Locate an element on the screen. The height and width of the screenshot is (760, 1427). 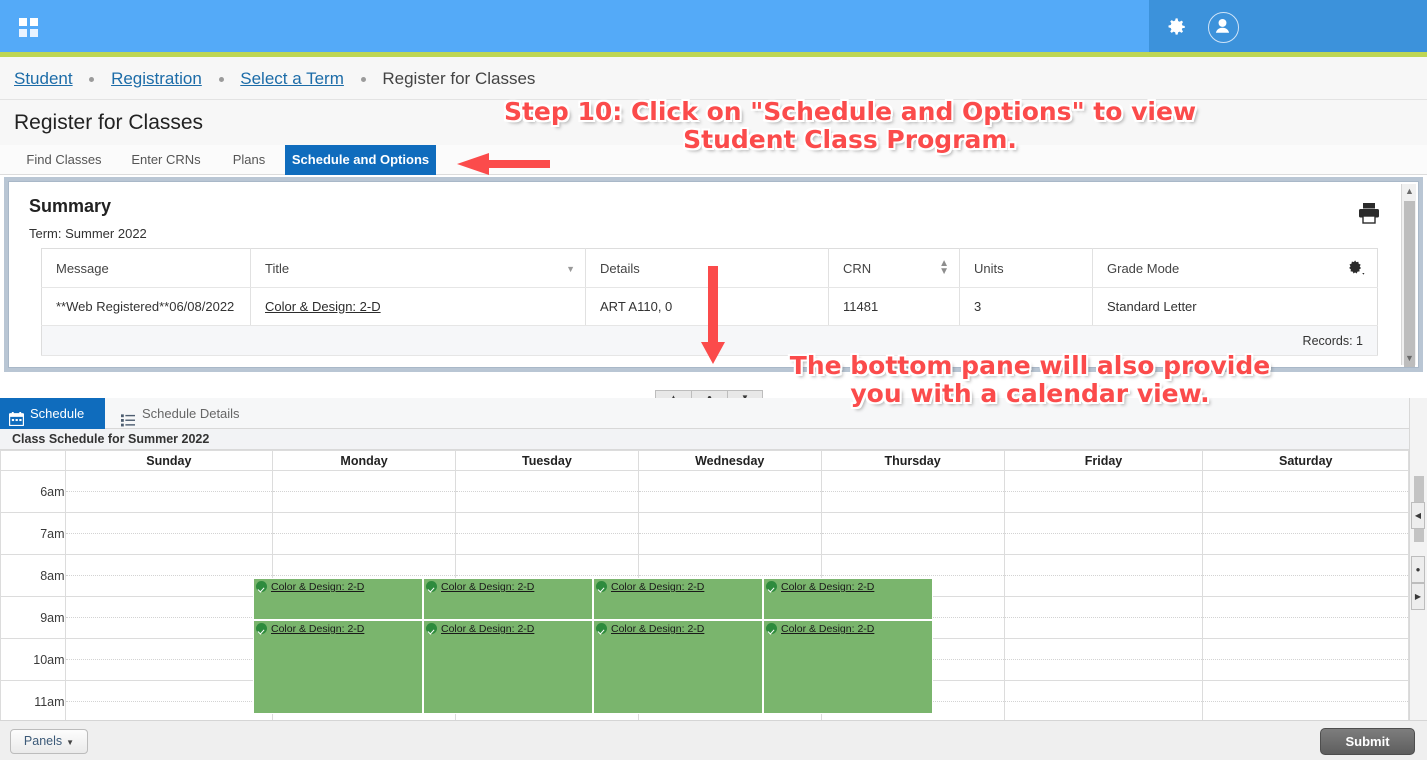
pane-restore-horizontal-button: ● is located at coordinates (1418, 569).